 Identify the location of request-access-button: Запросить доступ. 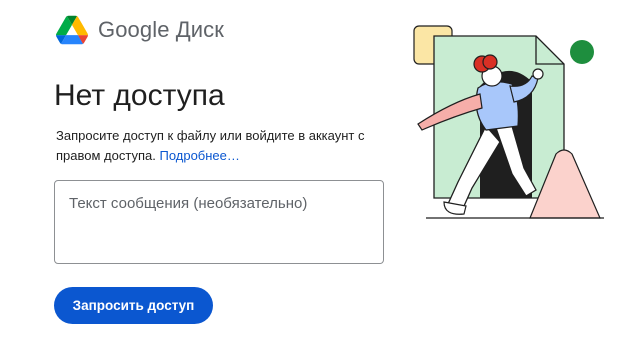
(133, 305).